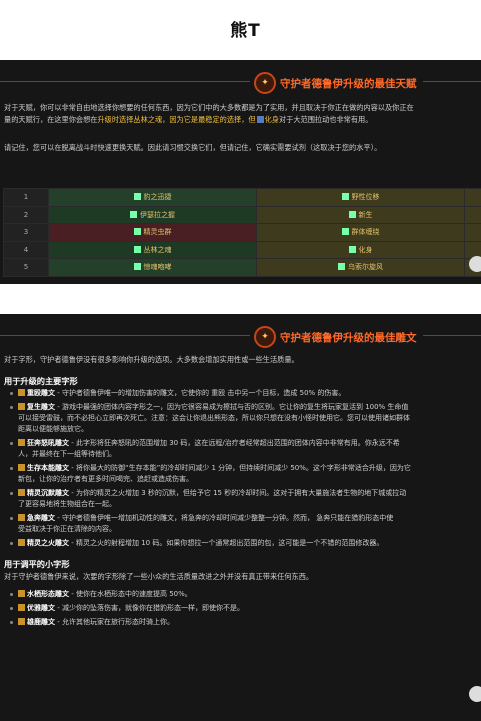 The image size is (481, 721). What do you see at coordinates (245, 622) in the screenshot?
I see `list-item: 雄鹿雕文 - 允许其他玩家在旅行形态时骑上你。` at bounding box center [245, 622].